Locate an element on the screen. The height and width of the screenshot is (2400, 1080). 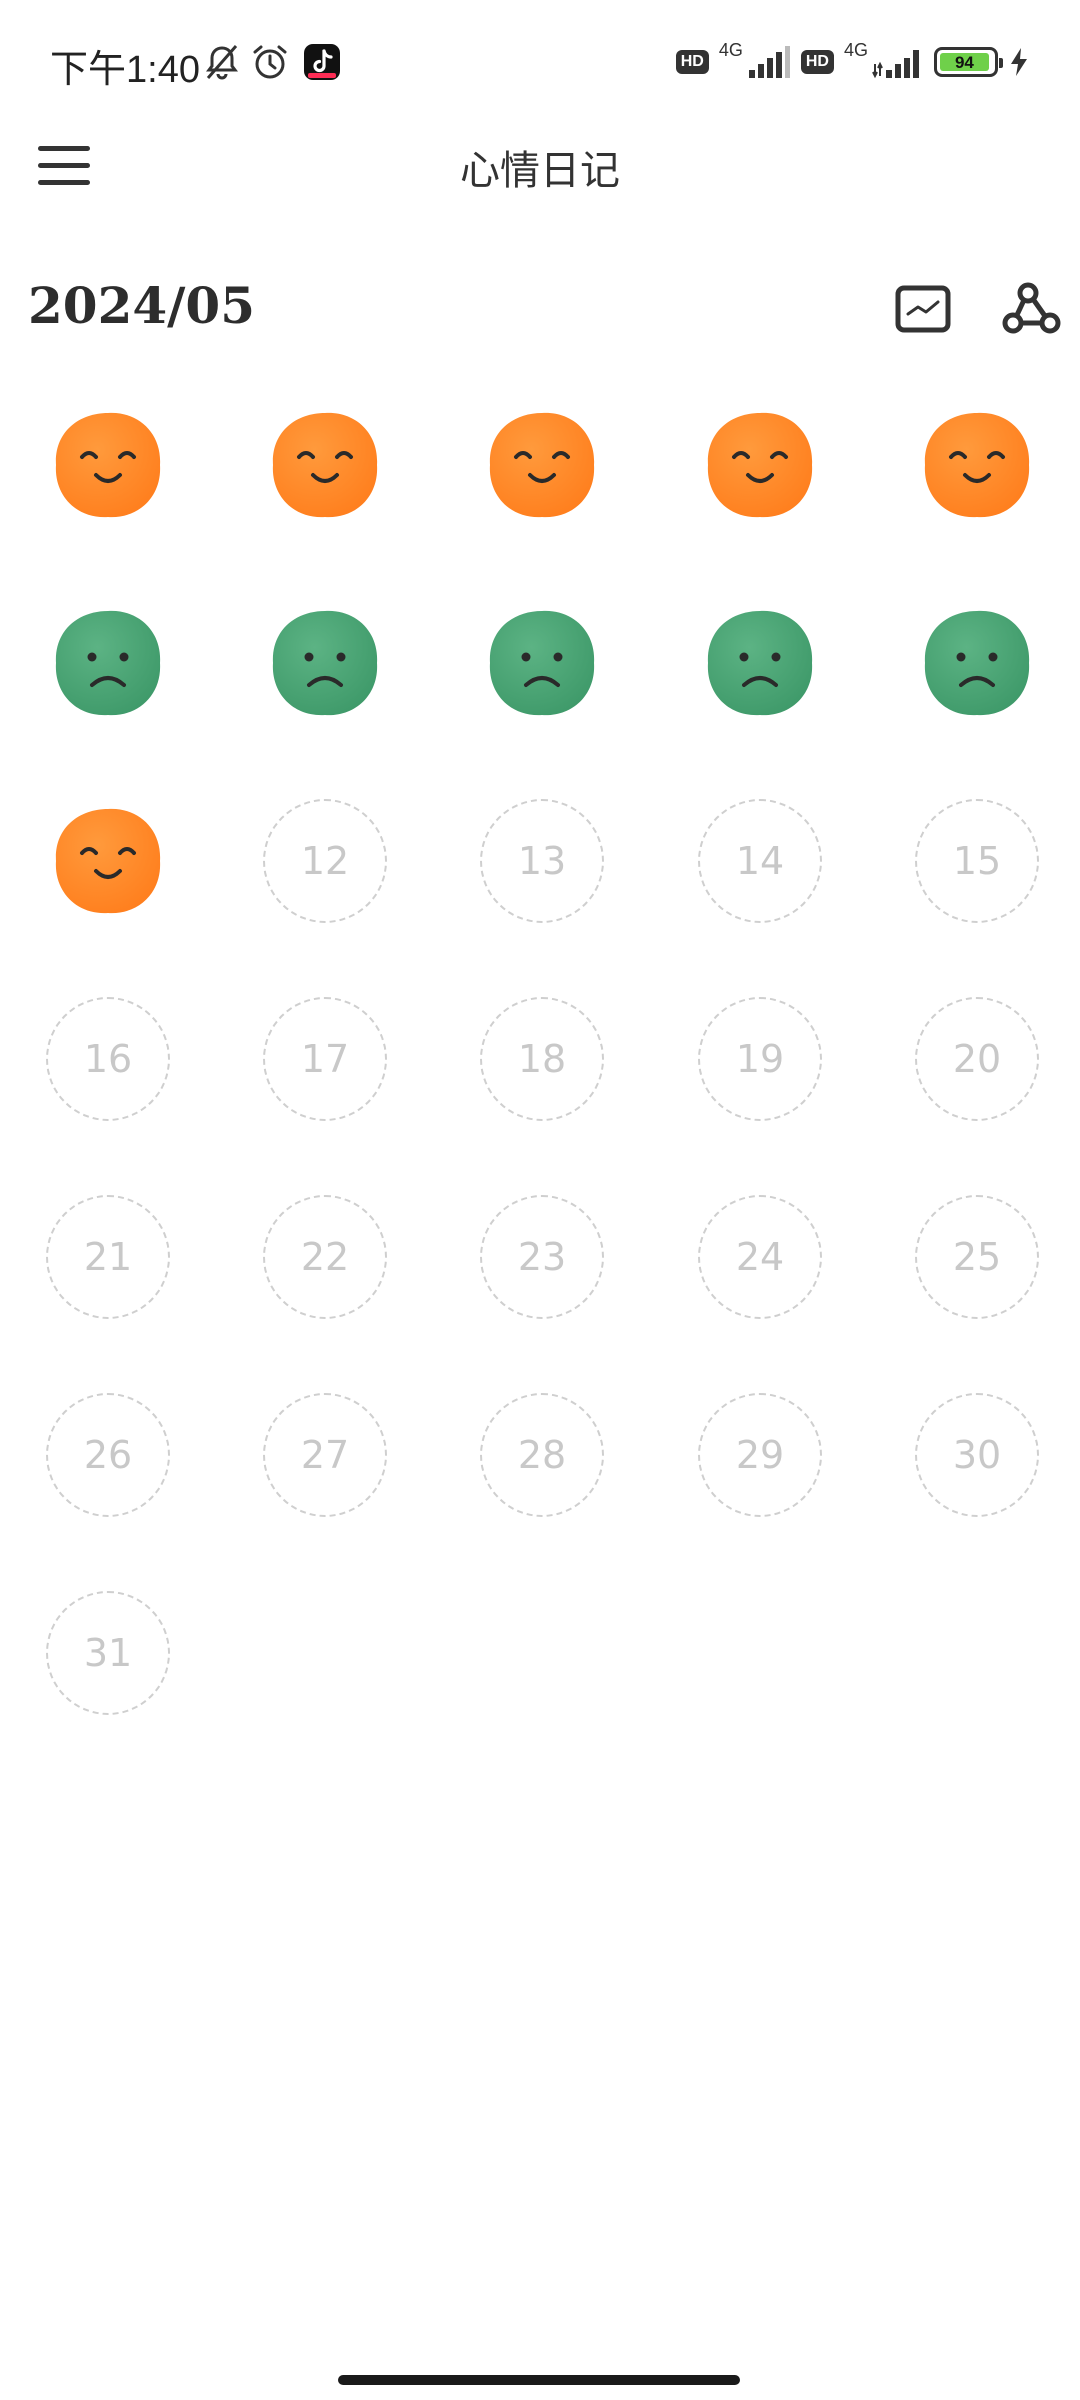
empty-day-circle: 24 is located at coordinates (760, 1257).